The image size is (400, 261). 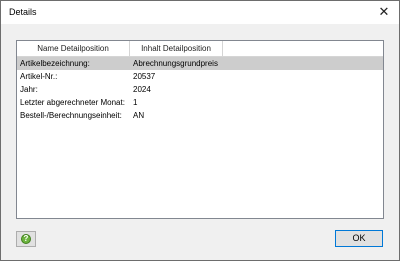 What do you see at coordinates (200, 76) in the screenshot?
I see `table-row: Artikel-Nr.: 20537` at bounding box center [200, 76].